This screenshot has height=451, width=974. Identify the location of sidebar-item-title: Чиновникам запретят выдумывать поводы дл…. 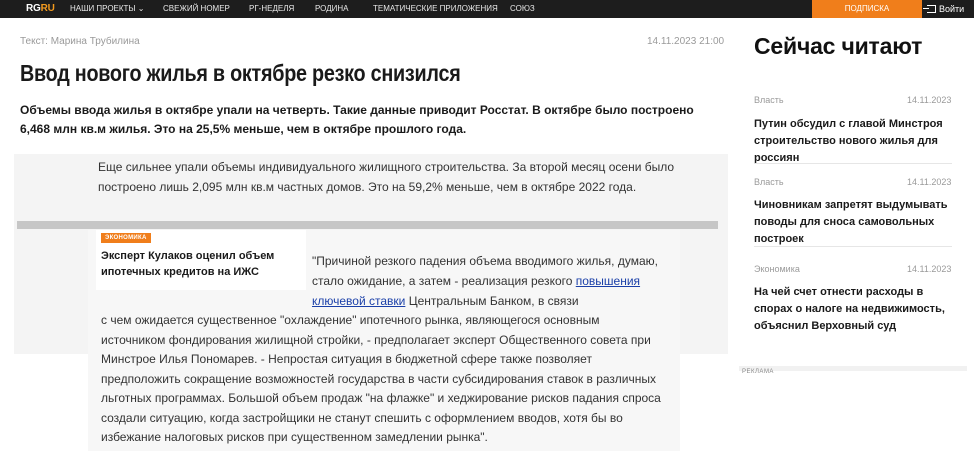
(854, 222).